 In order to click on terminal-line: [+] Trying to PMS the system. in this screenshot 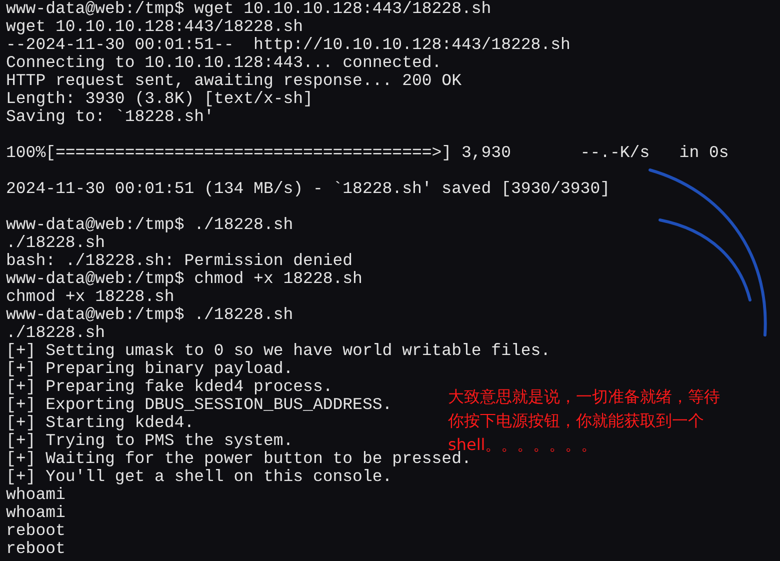, I will do `click(150, 441)`.